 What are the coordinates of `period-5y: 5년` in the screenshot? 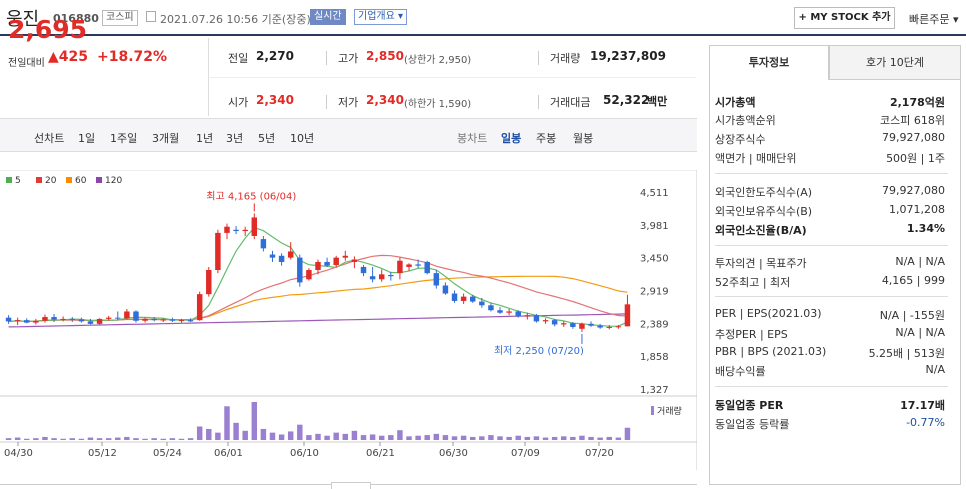 It's located at (266, 138).